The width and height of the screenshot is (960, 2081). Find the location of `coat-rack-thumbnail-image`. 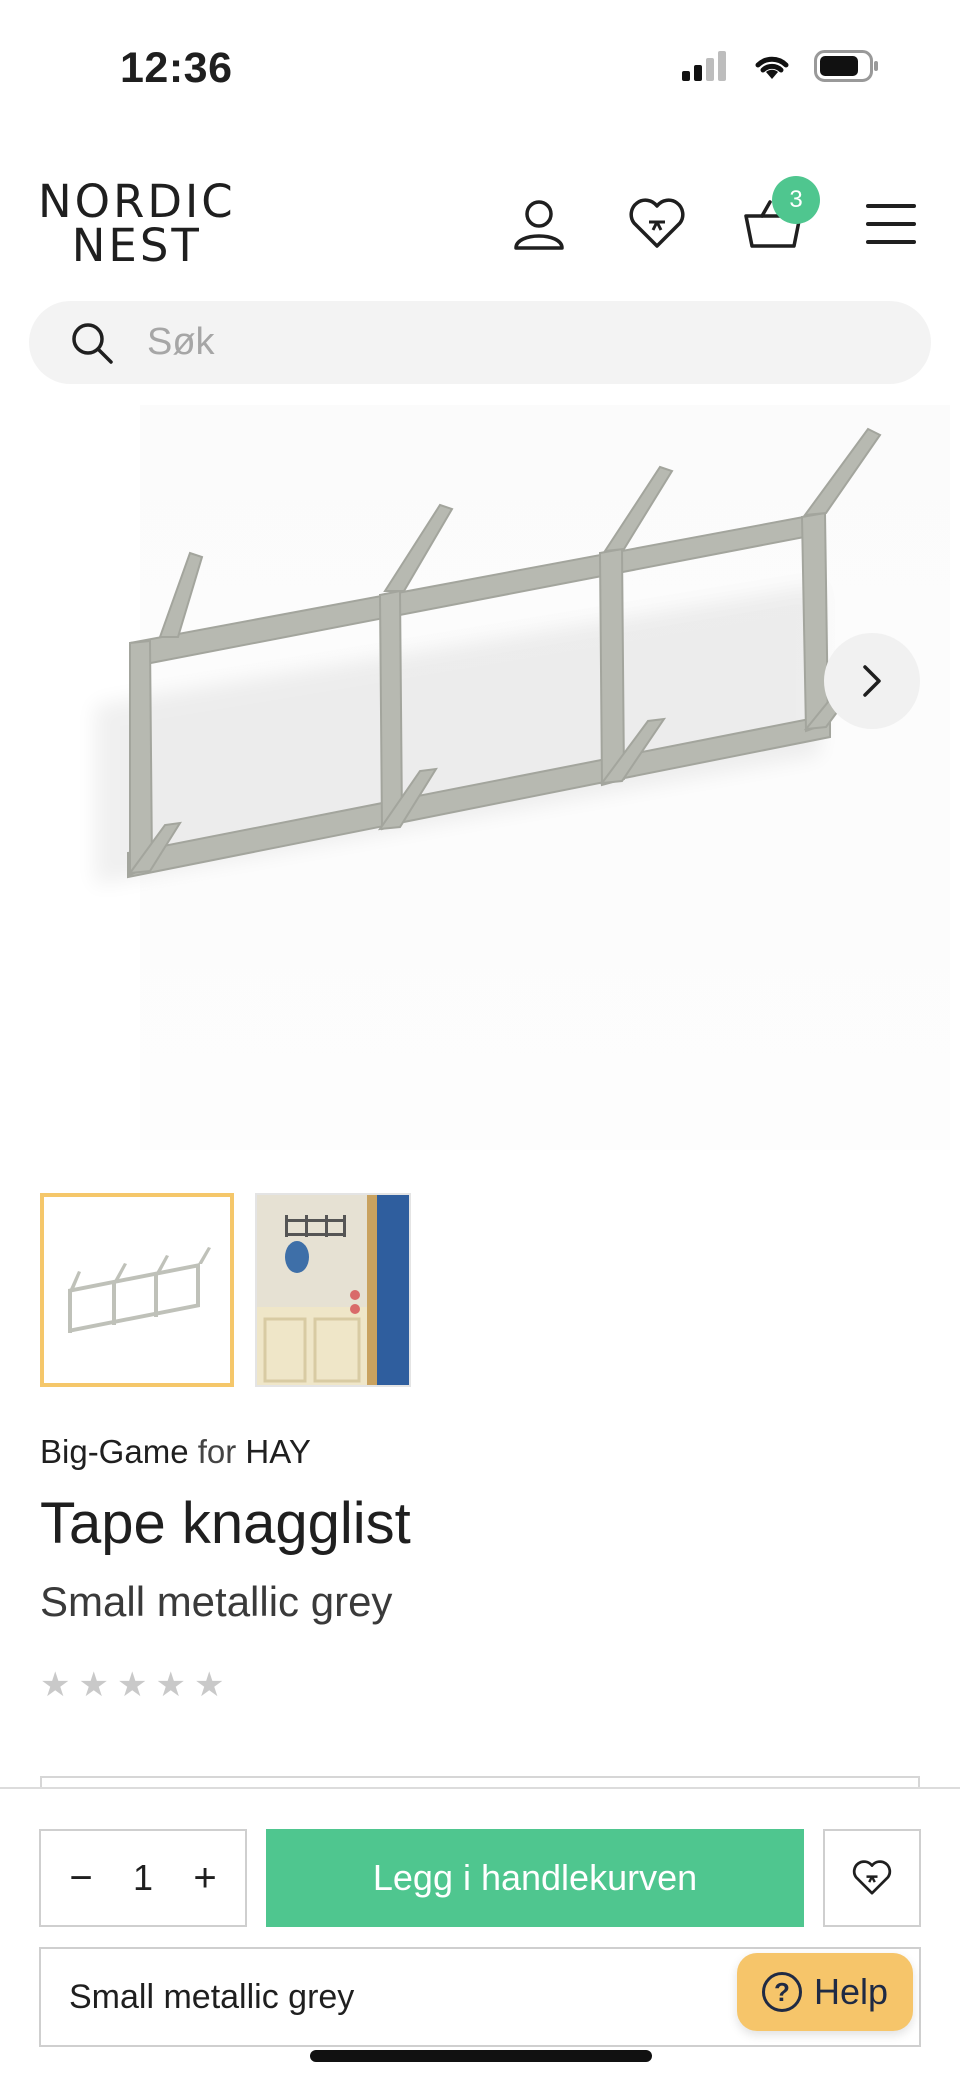

coat-rack-thumbnail-image is located at coordinates (139, 1290).